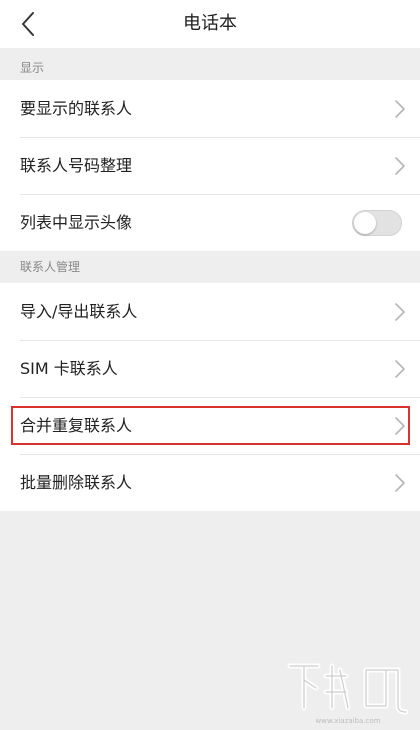 The image size is (420, 730). Describe the element at coordinates (210, 267) in the screenshot. I see `section-header-contact-management: 联系人管理` at that location.